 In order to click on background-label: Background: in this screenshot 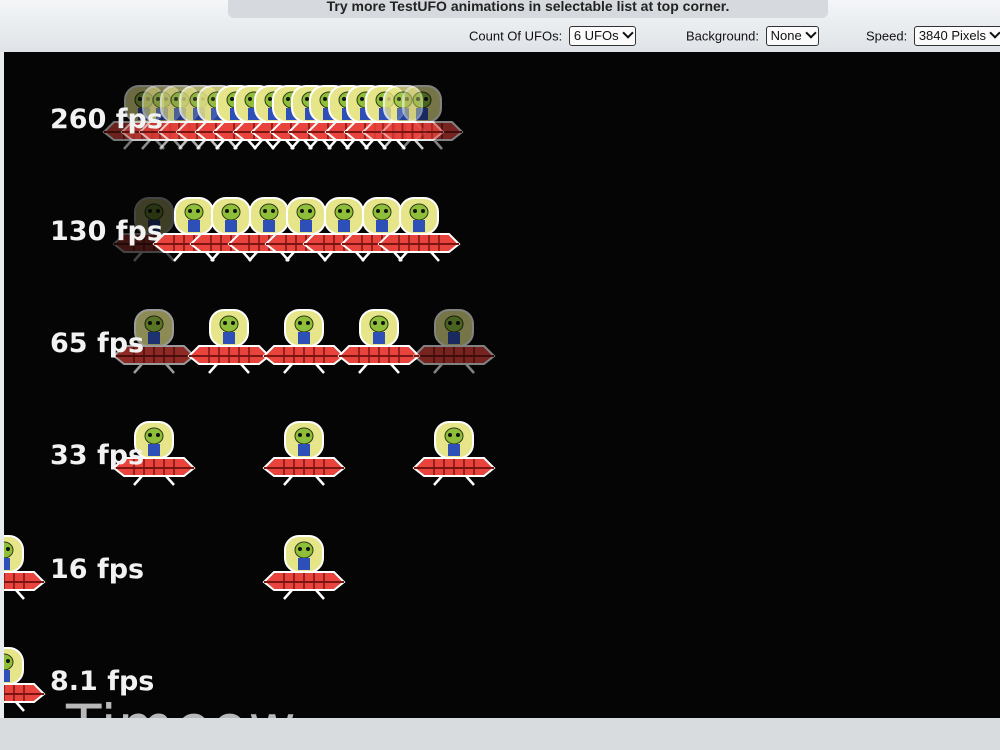, I will do `click(722, 36)`.